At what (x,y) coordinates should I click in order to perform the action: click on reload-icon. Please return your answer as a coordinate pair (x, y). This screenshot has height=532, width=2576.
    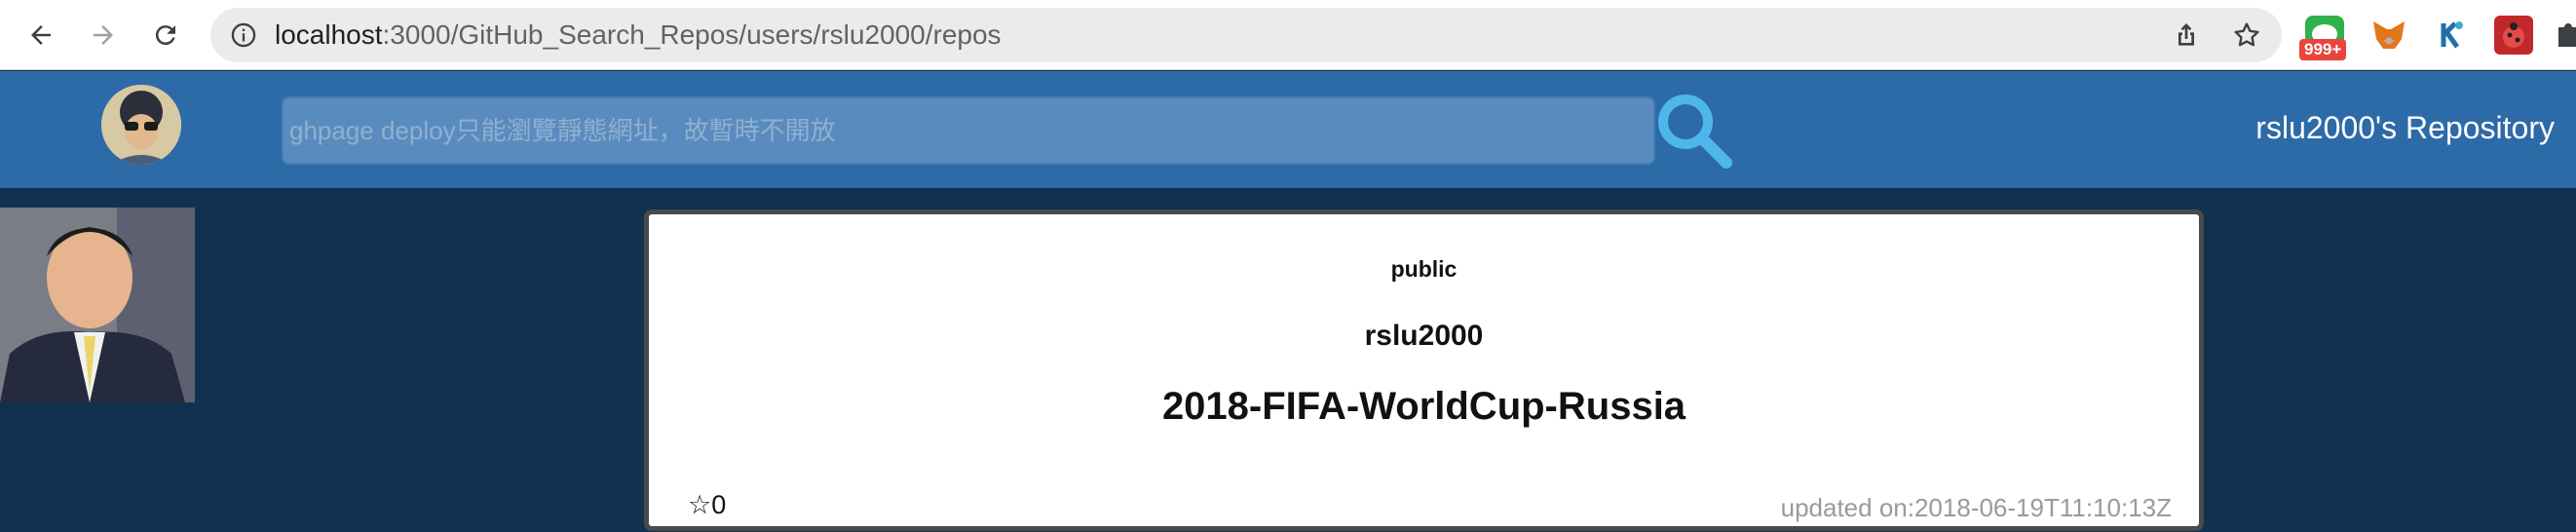
    Looking at the image, I should click on (165, 36).